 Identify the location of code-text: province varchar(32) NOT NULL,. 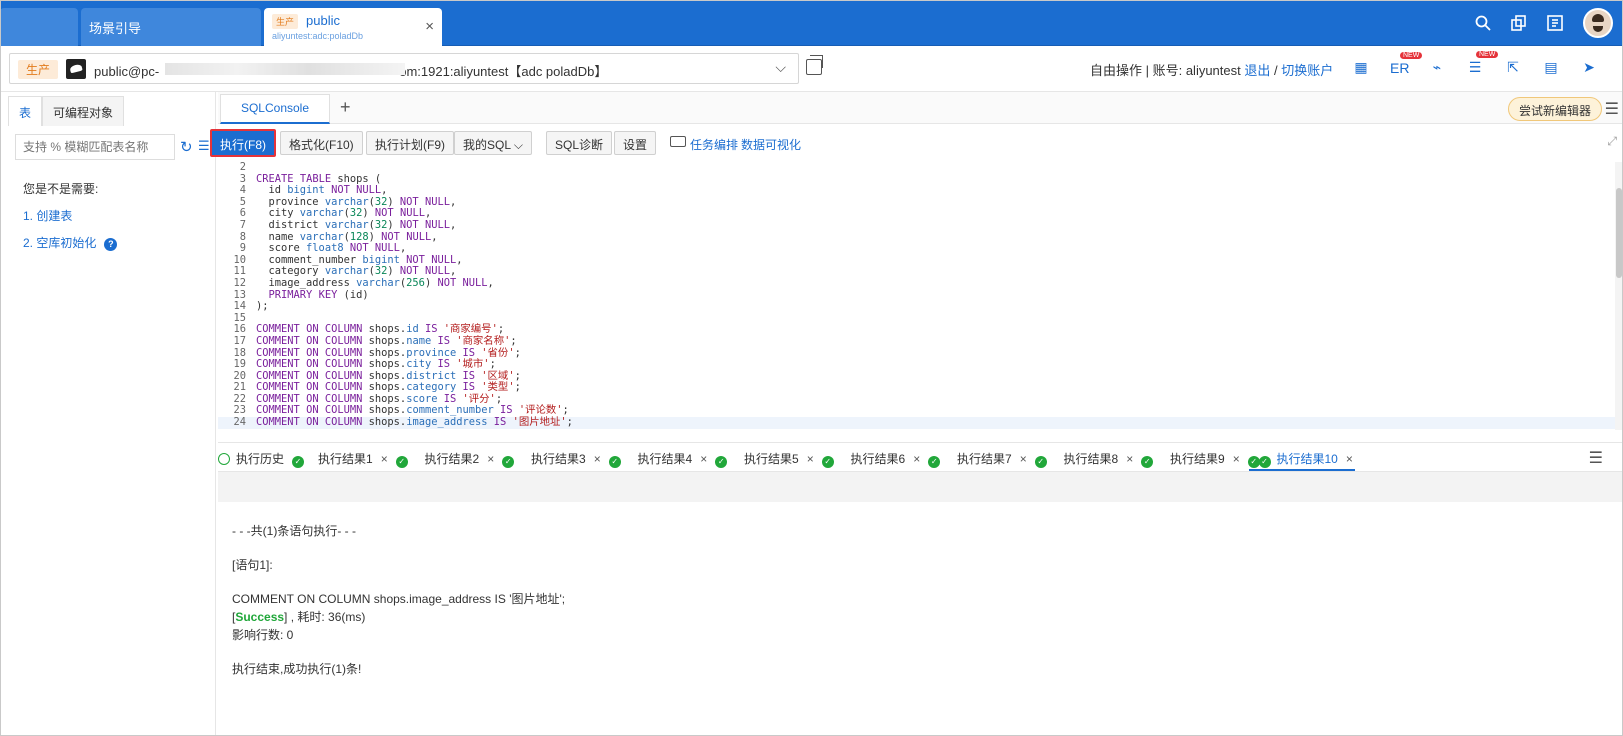
(356, 201).